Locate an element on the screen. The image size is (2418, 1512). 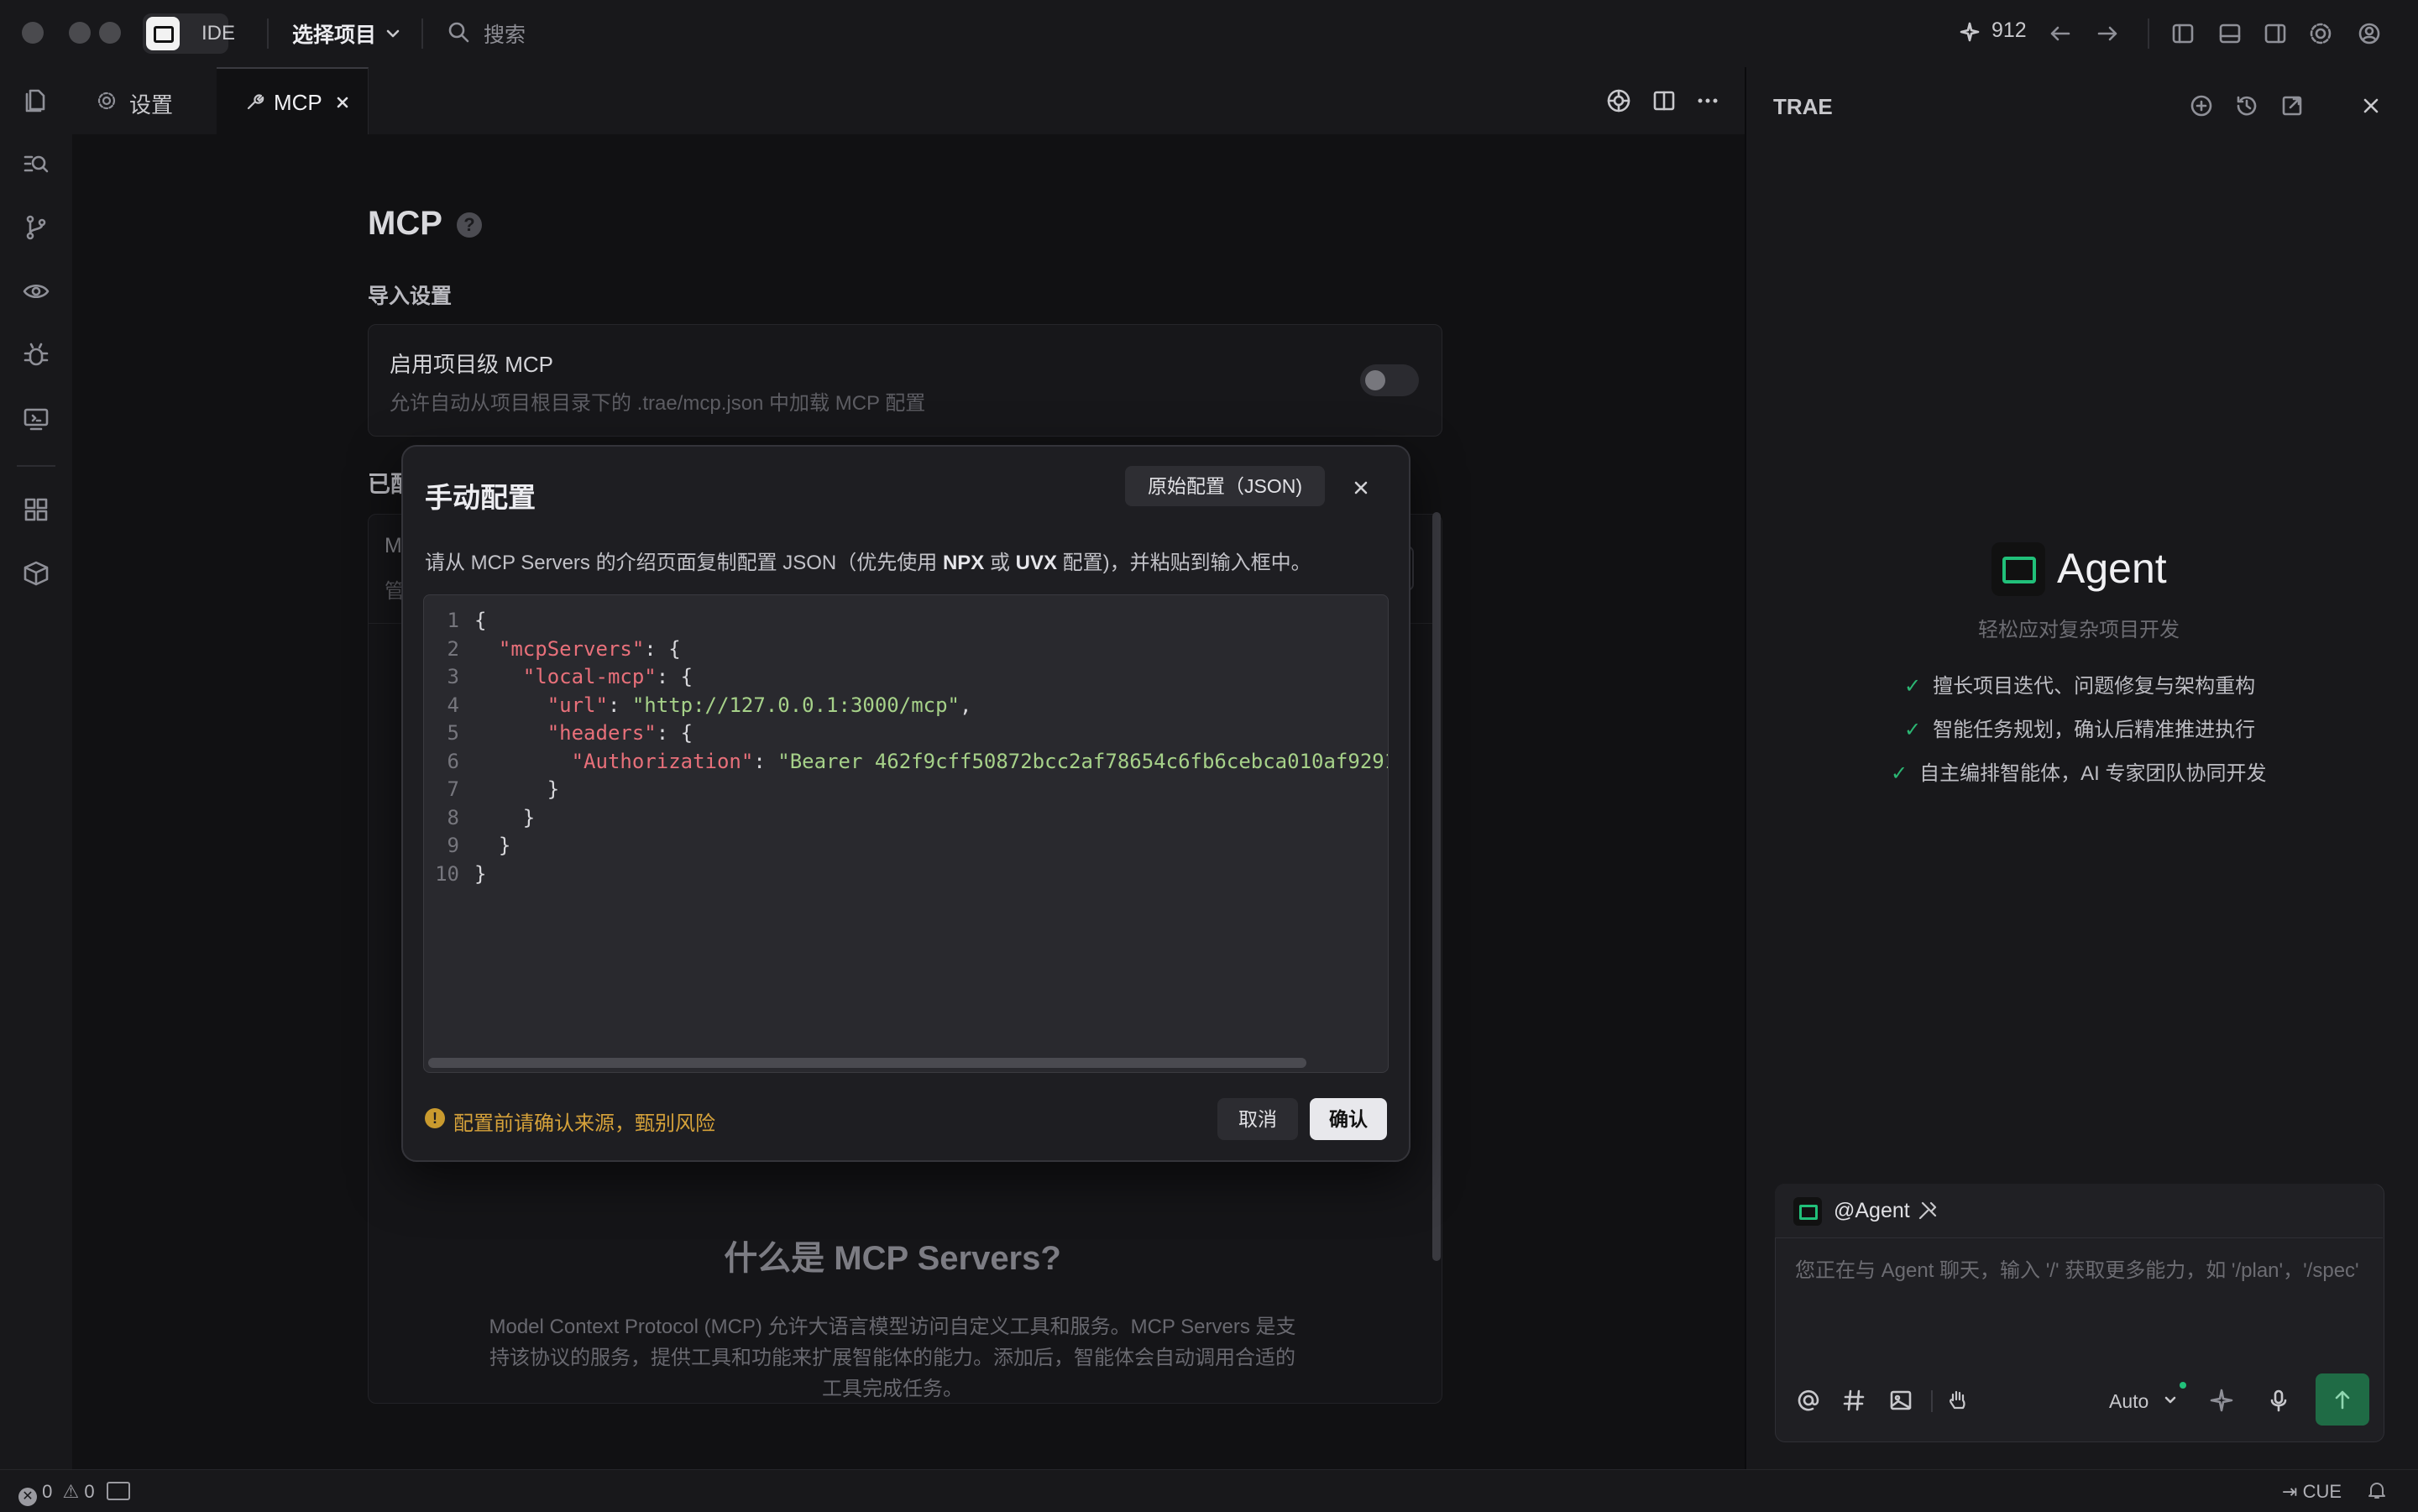
minimize-window-button is located at coordinates (80, 33).